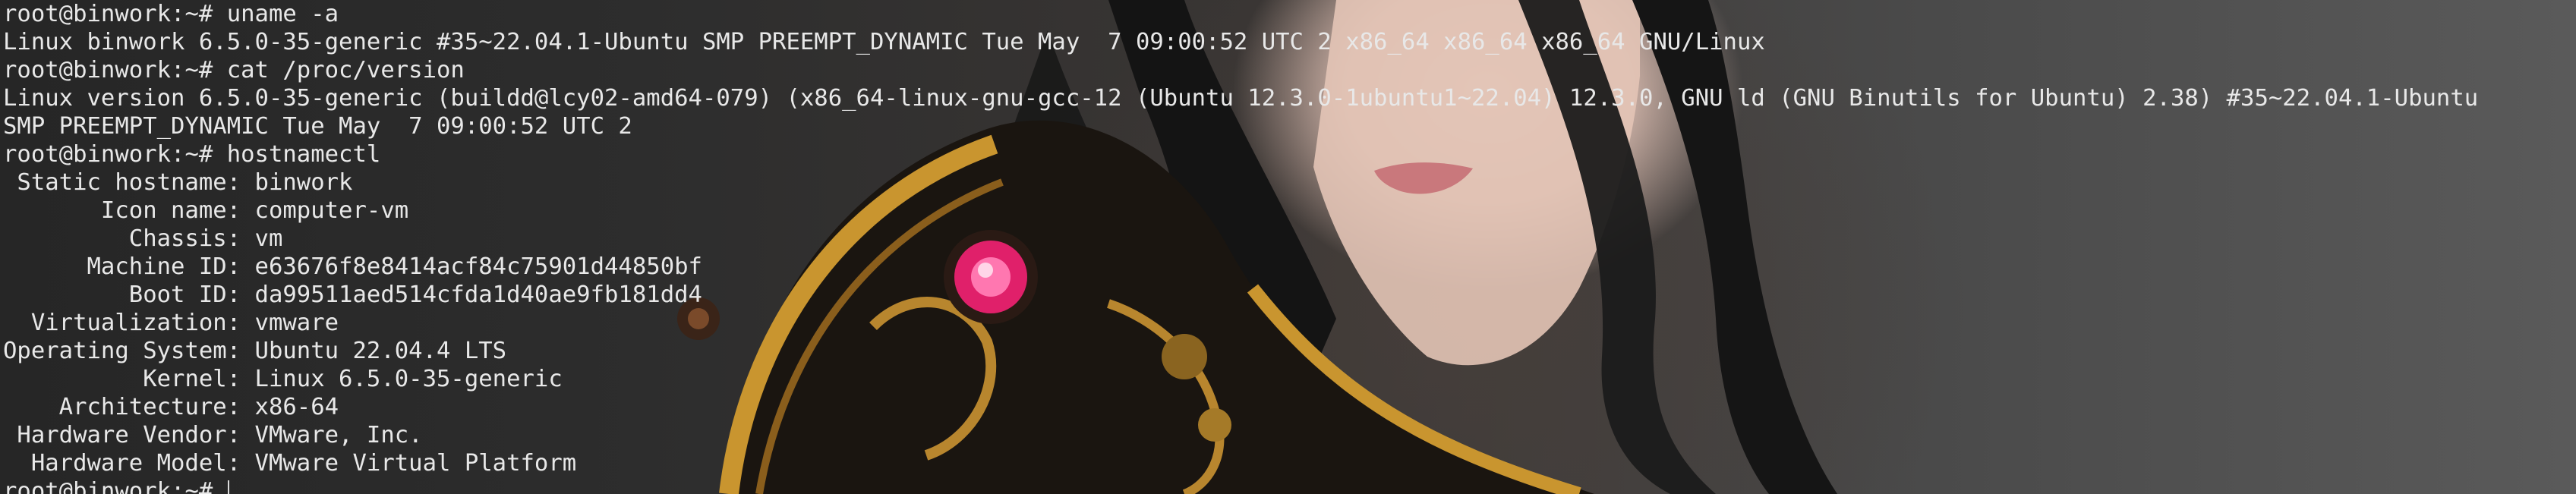 This screenshot has width=2576, height=494. Describe the element at coordinates (228, 487) in the screenshot. I see `text-cursor` at that location.